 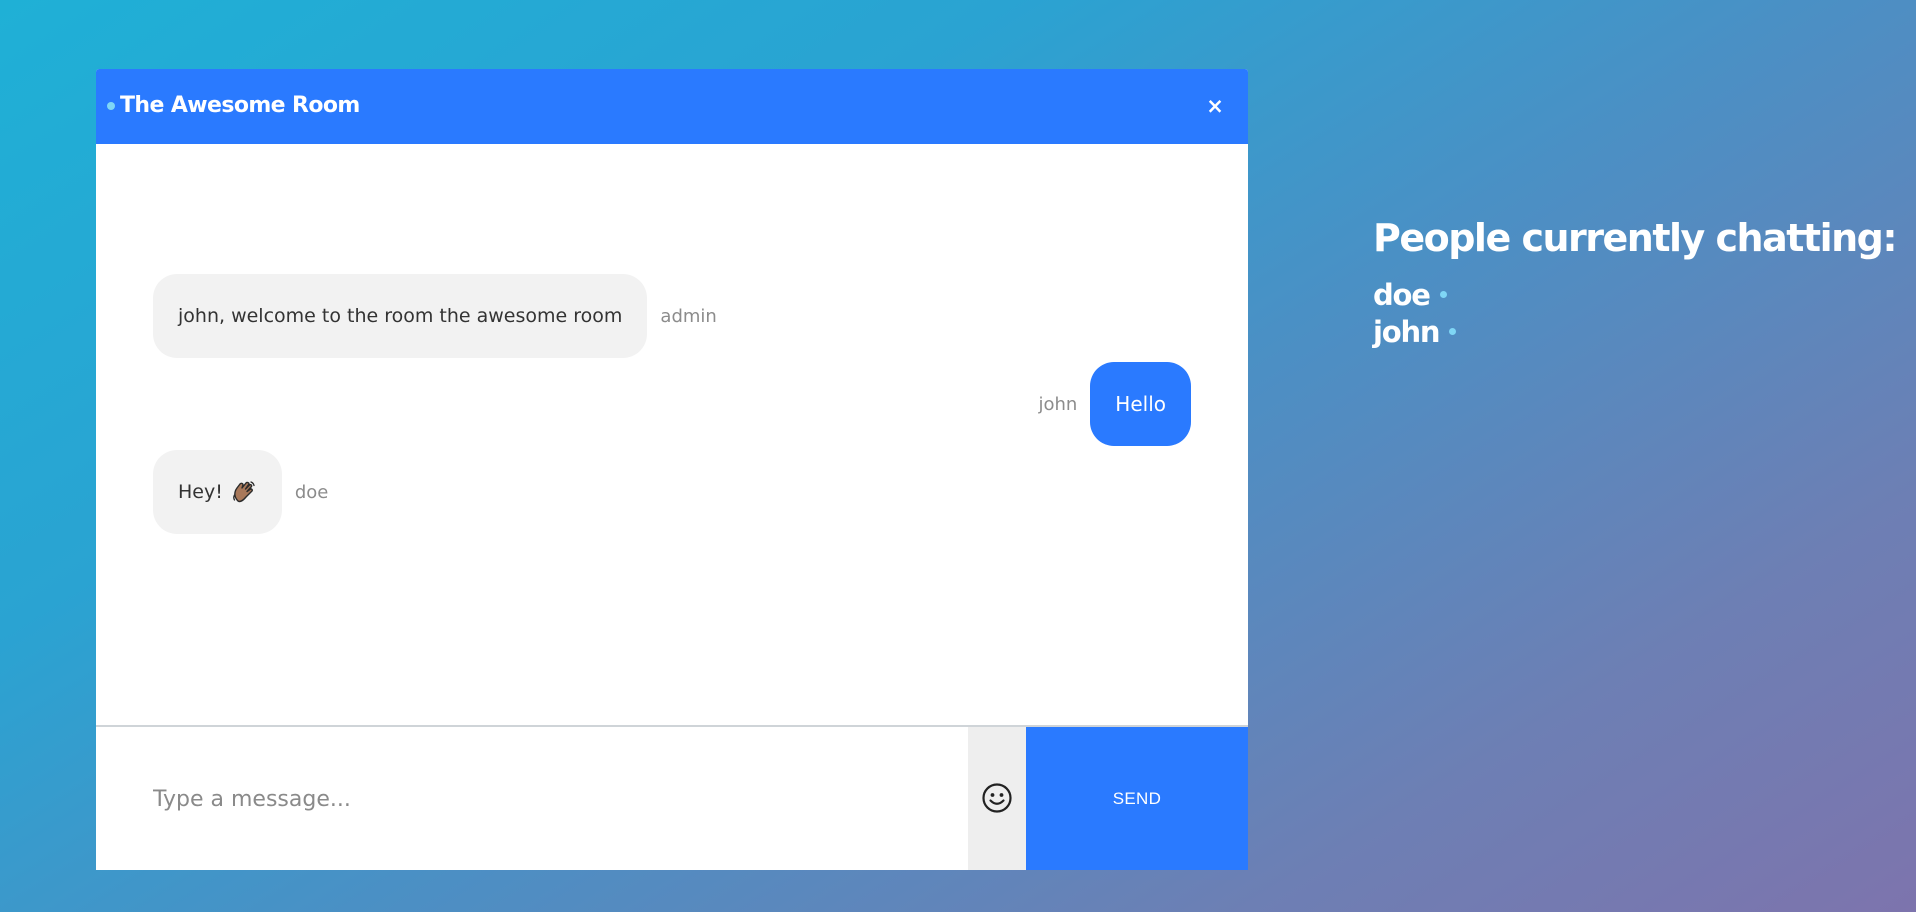 What do you see at coordinates (532, 798) in the screenshot?
I see `message-input` at bounding box center [532, 798].